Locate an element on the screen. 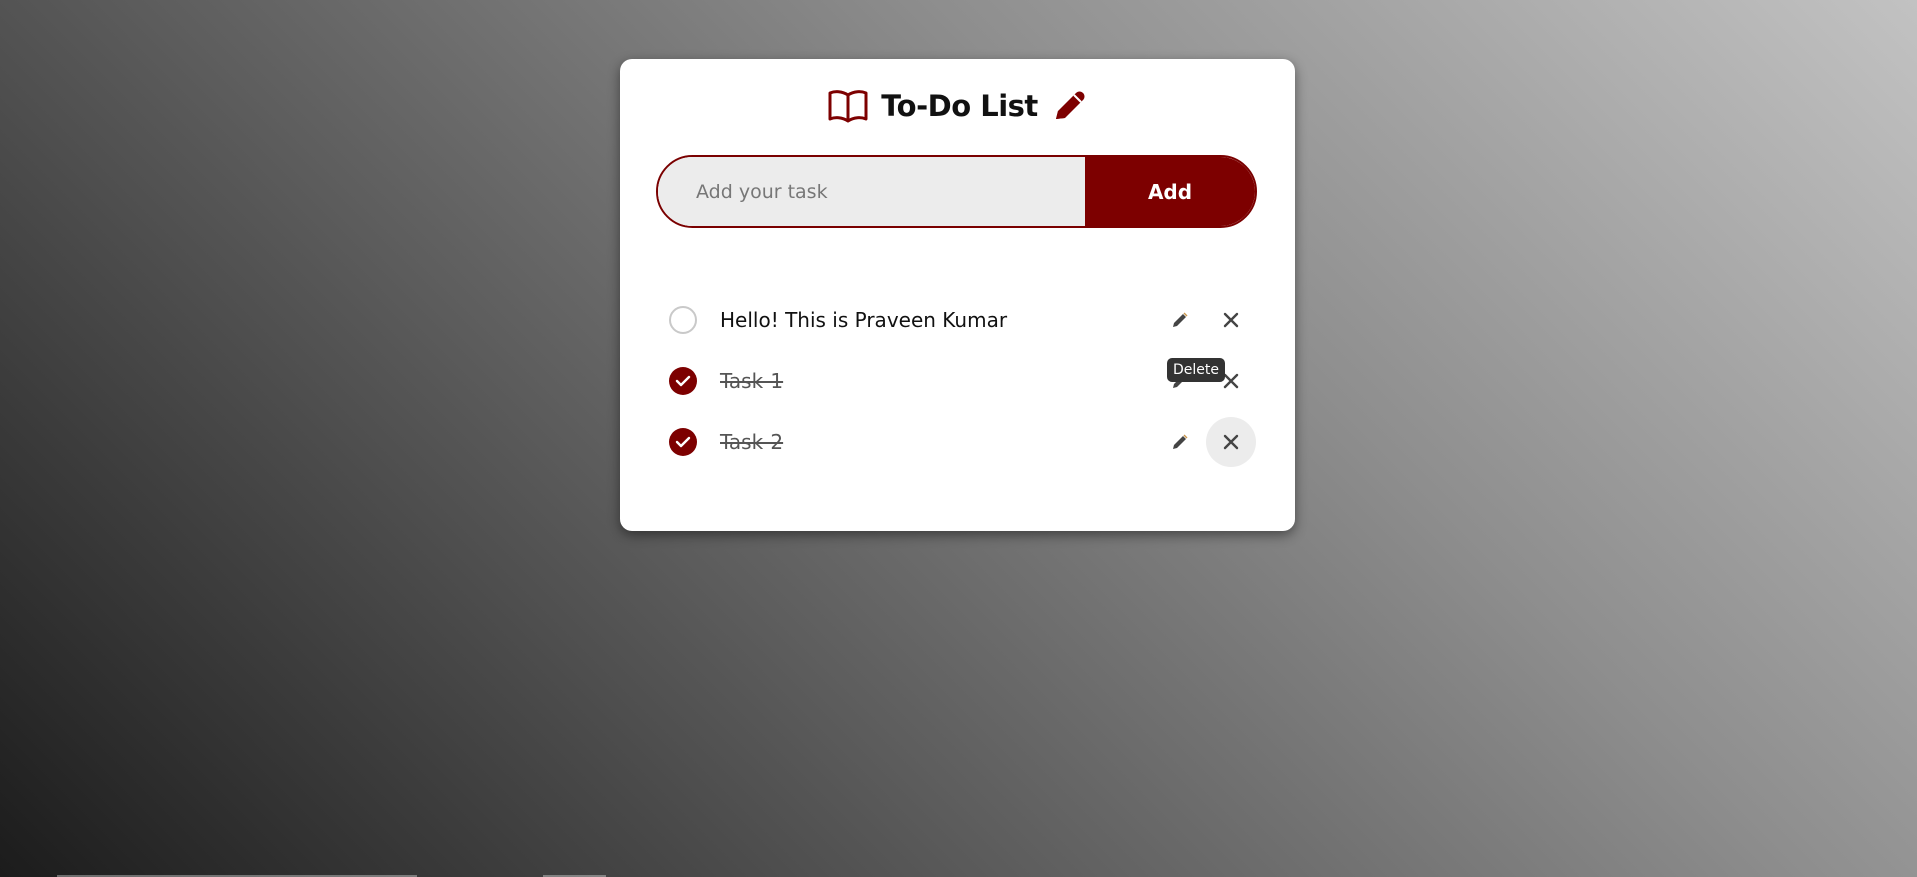  task-text: Task-1 is located at coordinates (751, 381).